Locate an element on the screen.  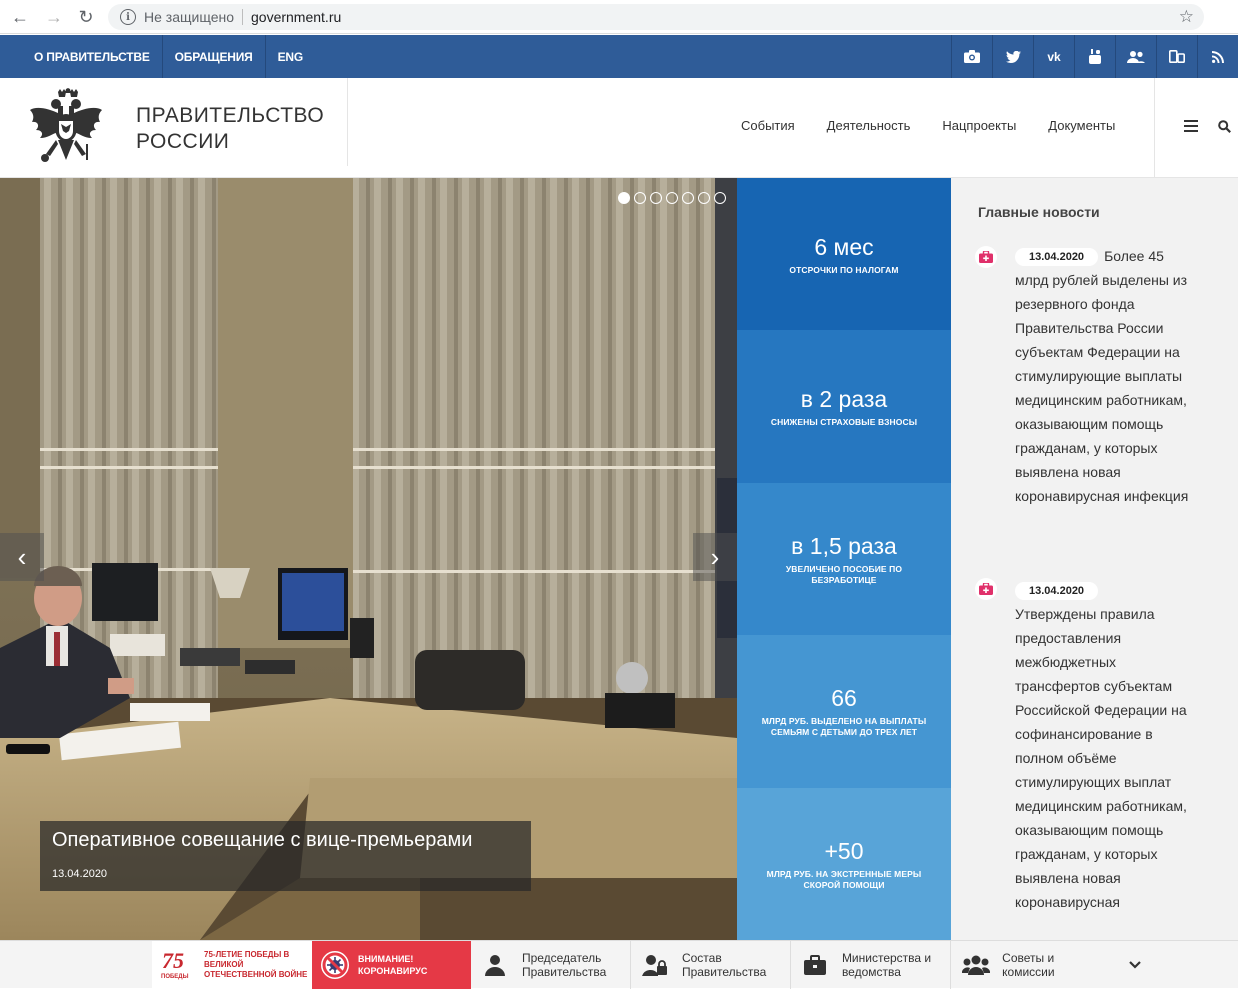
nav-about-government: О ПРАВИТЕЛЬСТВЕ is located at coordinates (92, 56).